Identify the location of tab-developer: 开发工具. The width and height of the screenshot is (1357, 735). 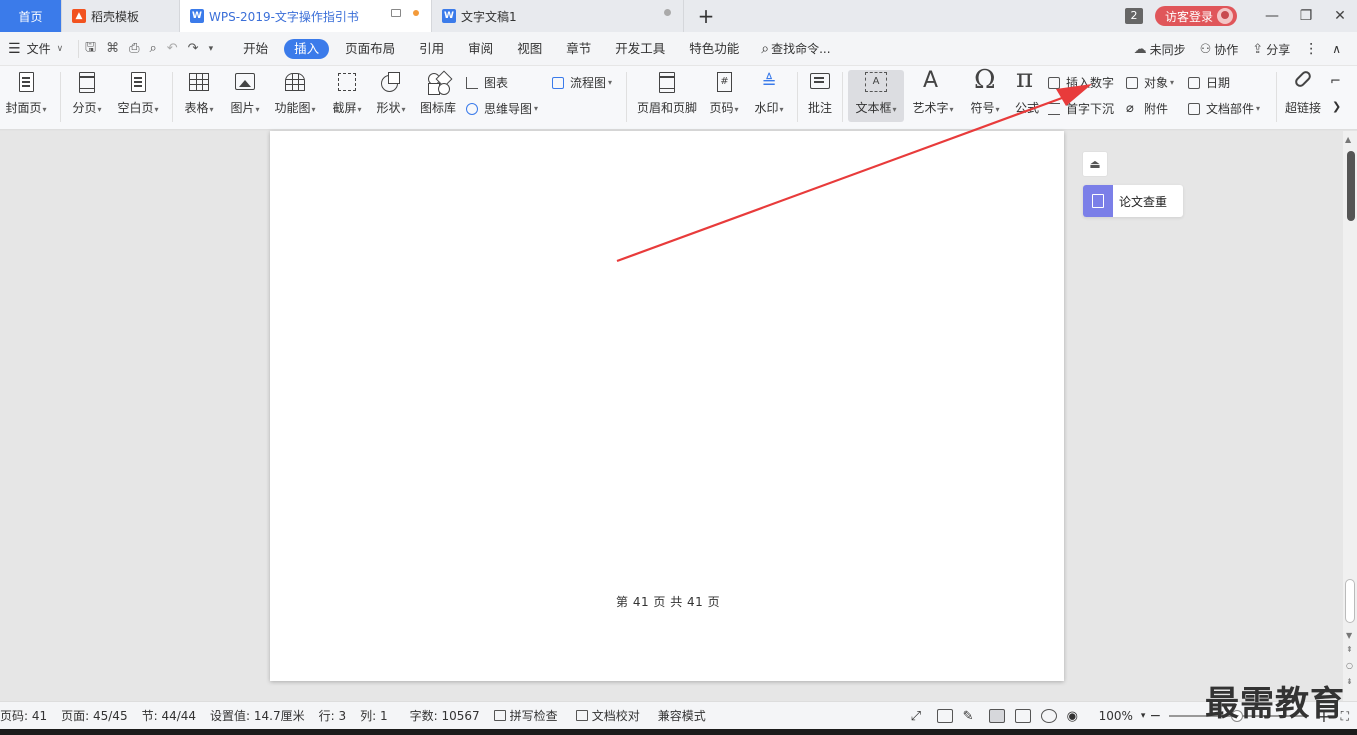
(640, 49).